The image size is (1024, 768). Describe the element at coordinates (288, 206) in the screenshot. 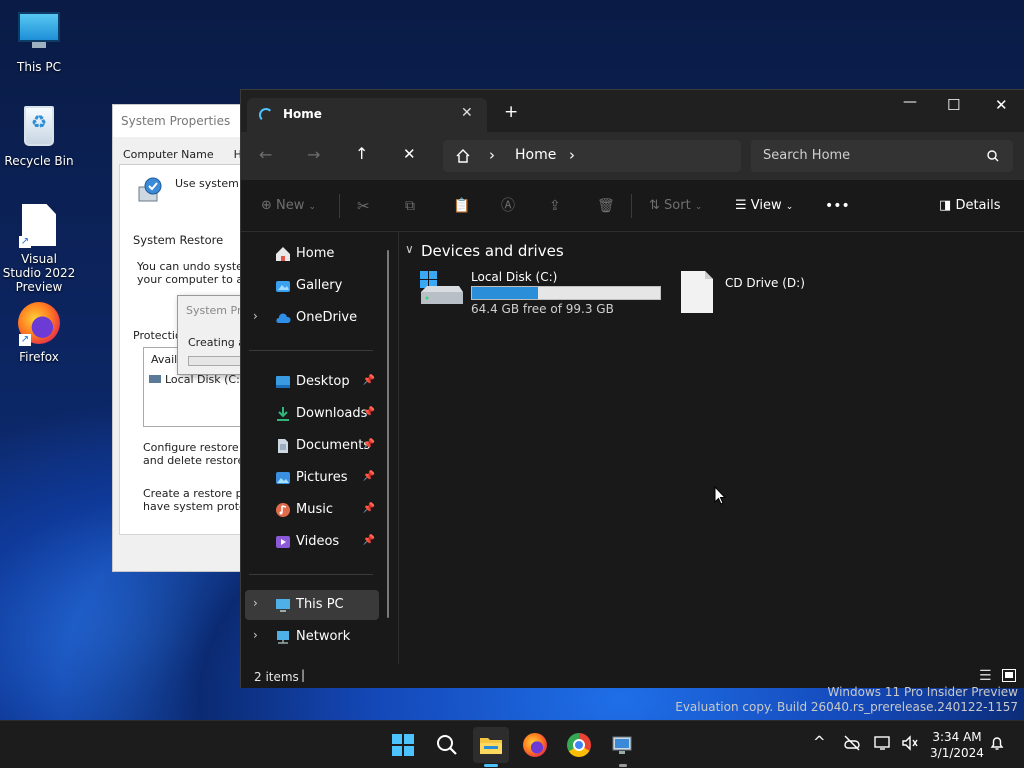

I see `new-button: ⊕ New ⌄` at that location.